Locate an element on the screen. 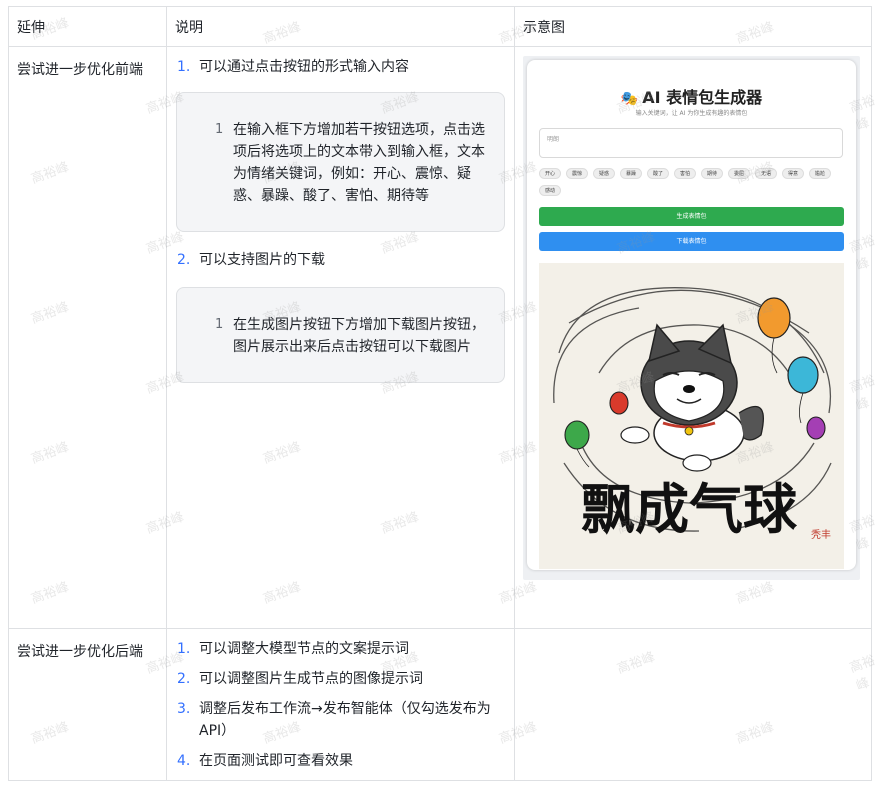 This screenshot has width=882, height=788. list-item: 1. 可以通过点击按钮的形式输入内容 is located at coordinates (344, 67).